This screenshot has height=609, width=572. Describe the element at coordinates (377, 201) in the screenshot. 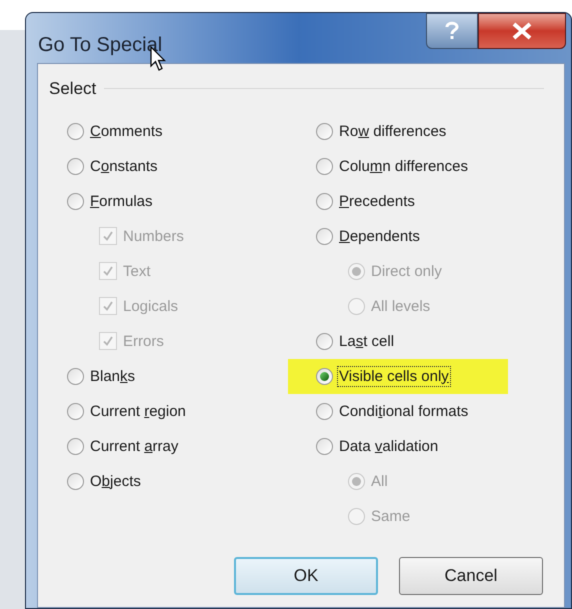

I see `option-label: Precedents` at that location.